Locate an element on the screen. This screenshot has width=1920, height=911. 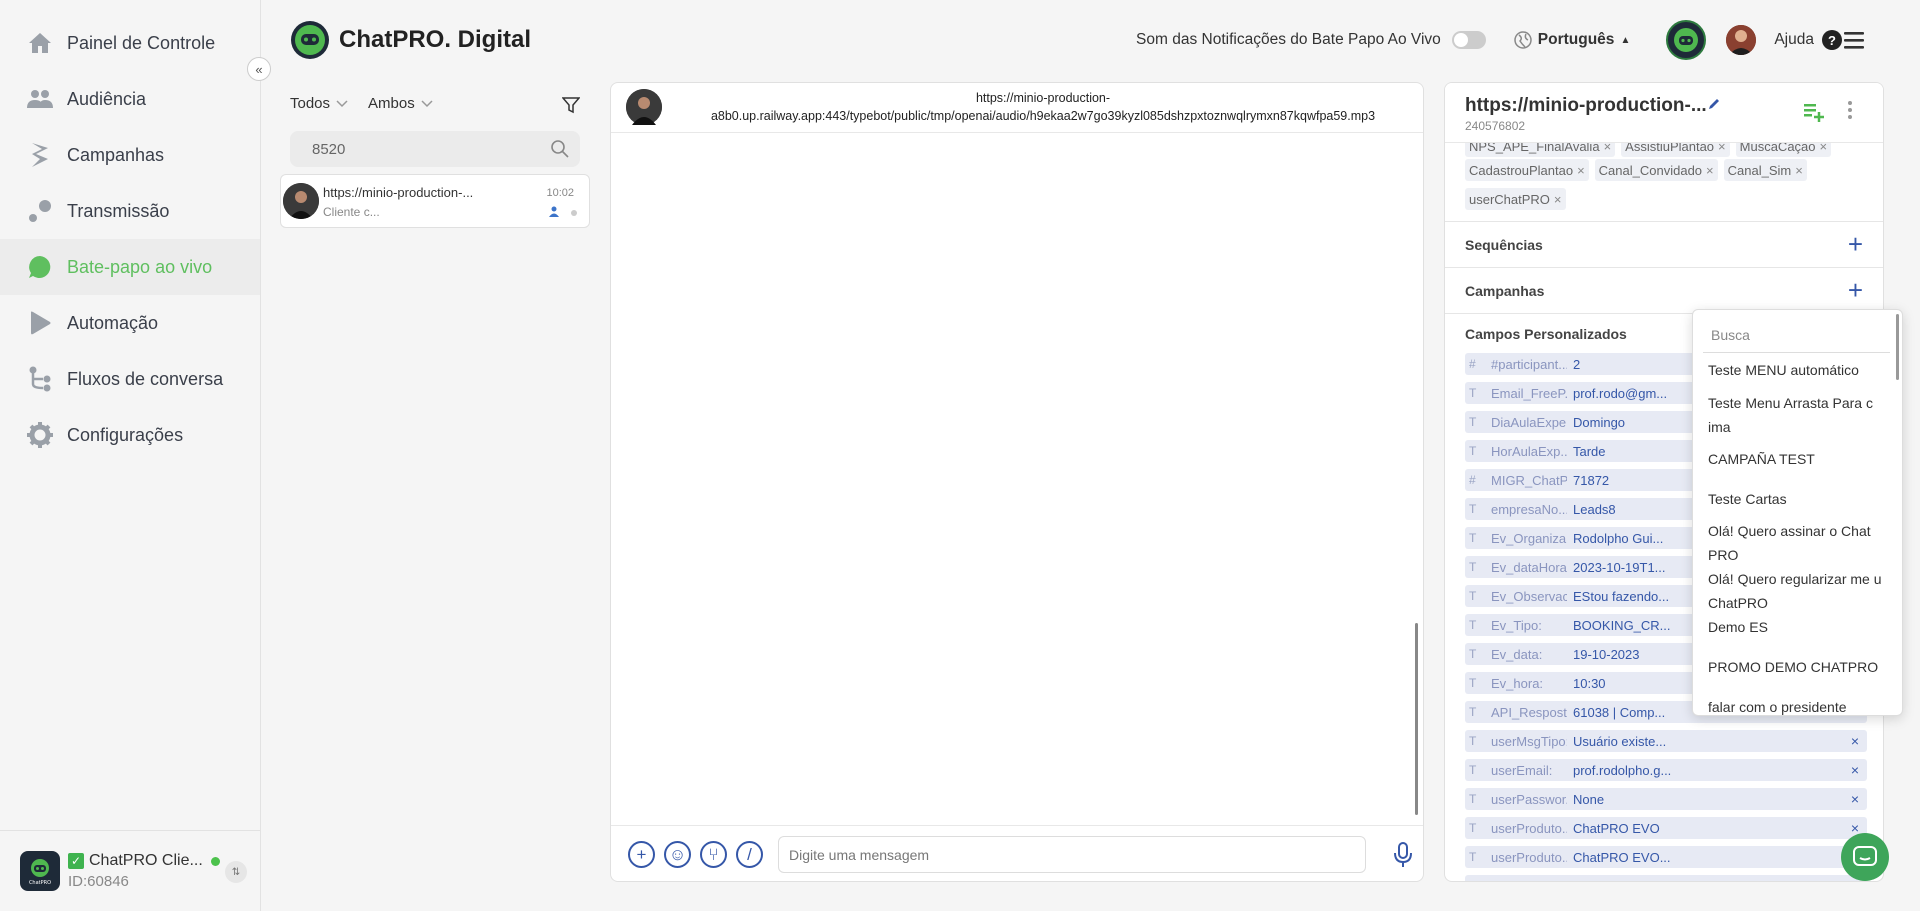
hamburger-menu-icon is located at coordinates (1854, 40).